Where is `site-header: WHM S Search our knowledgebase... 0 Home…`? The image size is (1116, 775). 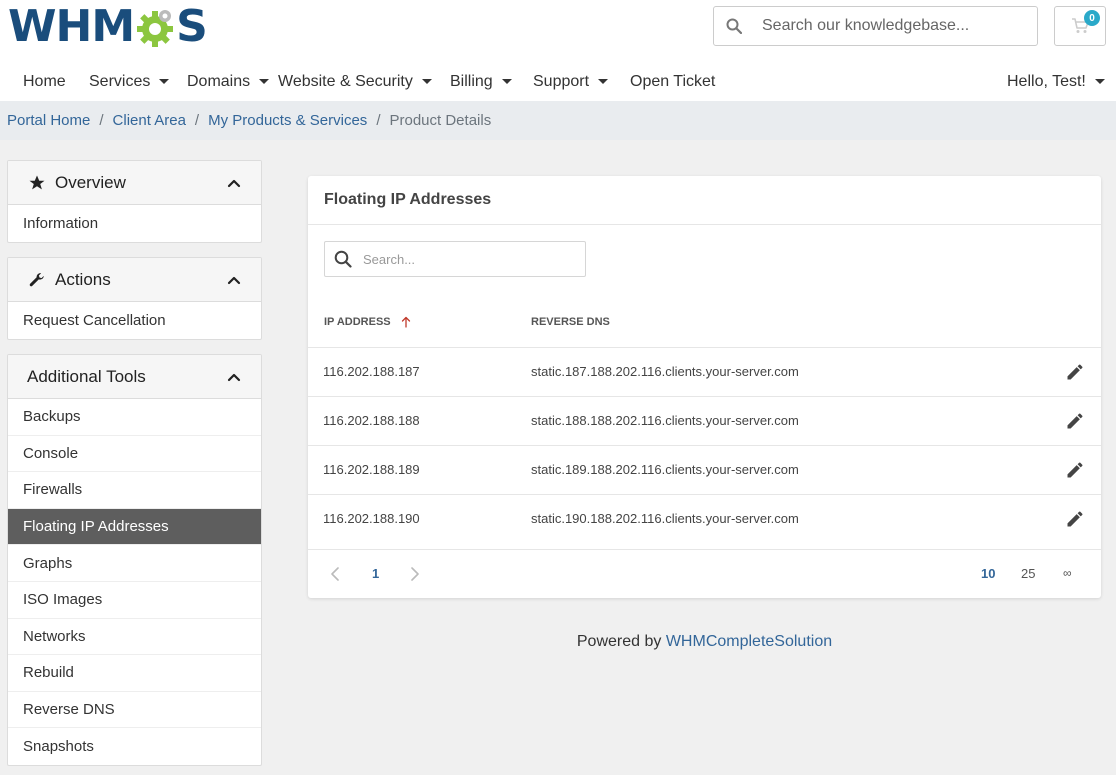
site-header: WHM S Search our knowledgebase... 0 Home… is located at coordinates (558, 50).